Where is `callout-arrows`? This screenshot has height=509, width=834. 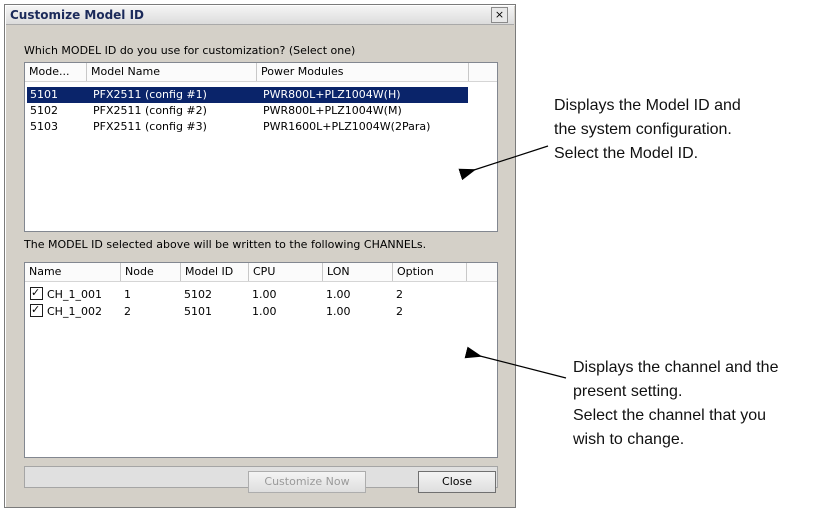
callout-arrows is located at coordinates (512, 262).